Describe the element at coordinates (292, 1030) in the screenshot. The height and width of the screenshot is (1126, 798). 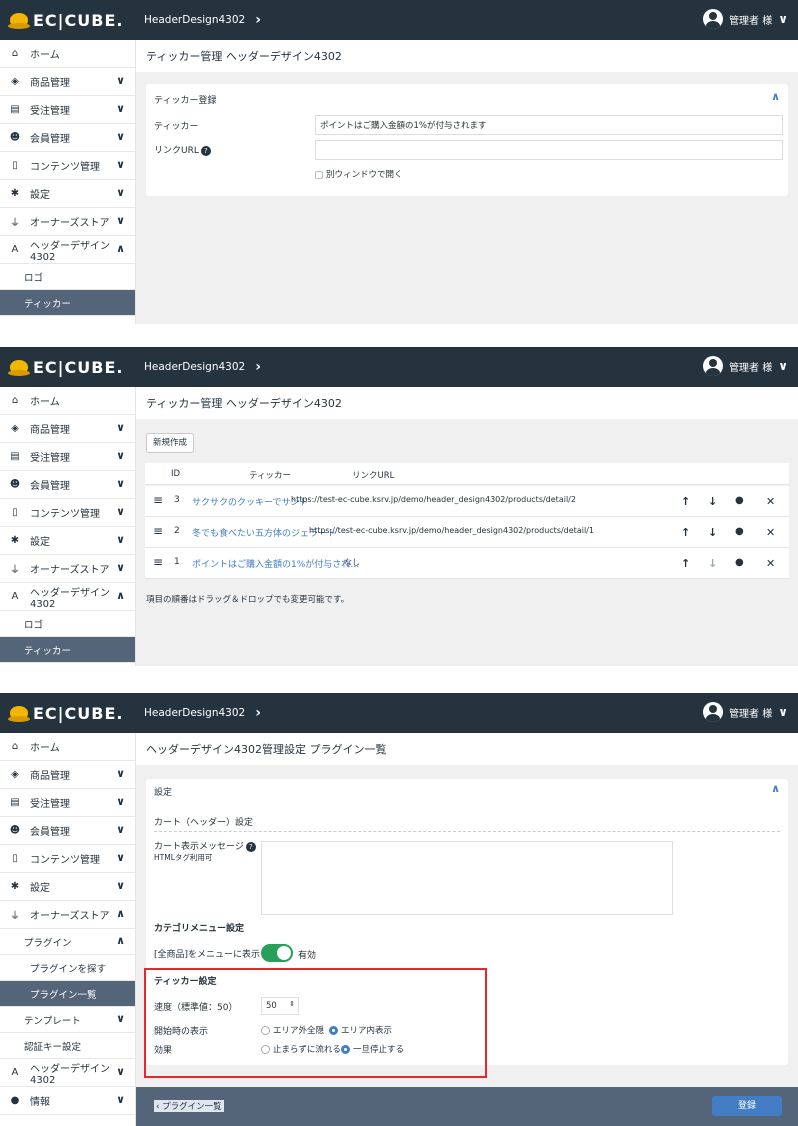
I see `start-radio-1: エリア外全隠` at that location.